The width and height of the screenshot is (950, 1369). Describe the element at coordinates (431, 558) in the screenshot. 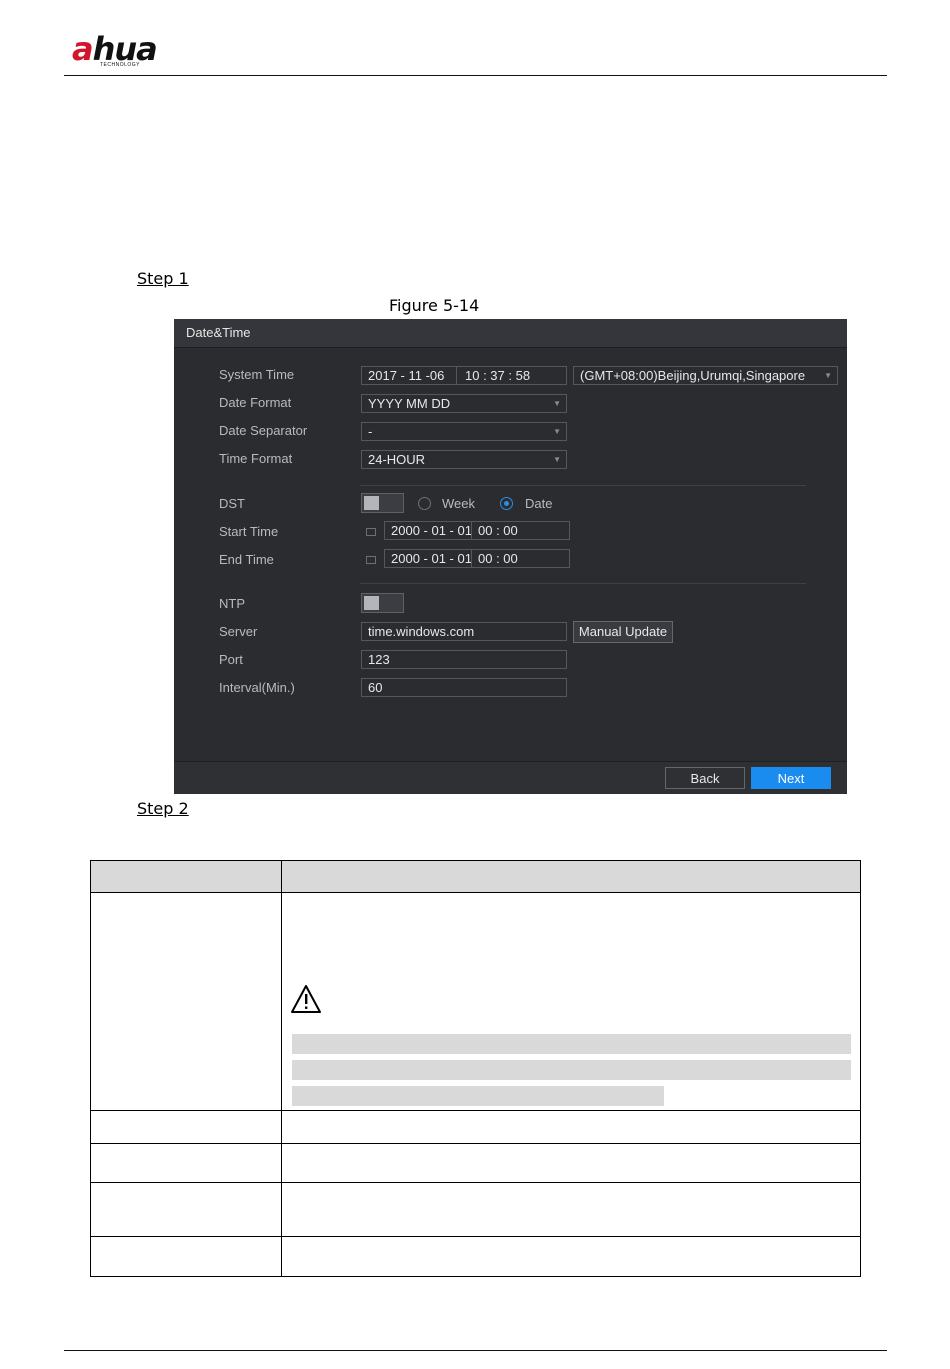

I see `end-date-value: 2000 - 01 - 01` at that location.